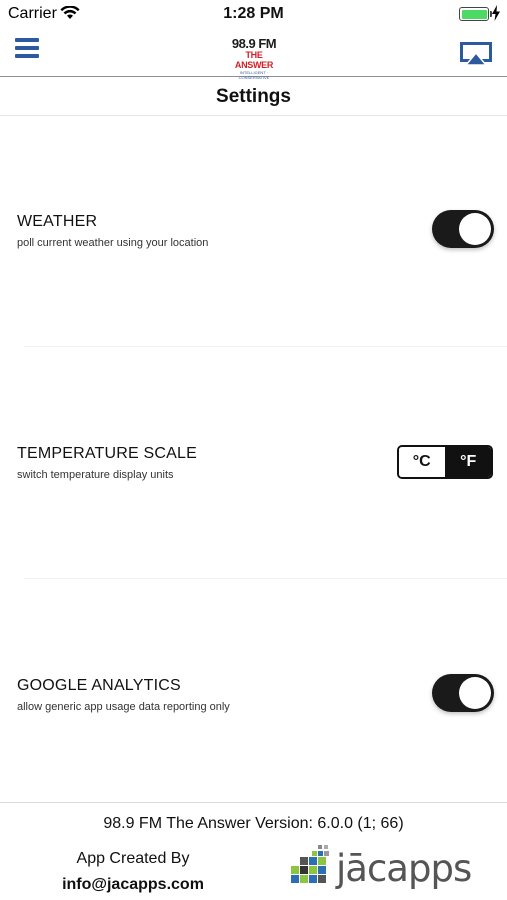 This screenshot has height=900, width=507. I want to click on logo-station-name: THE ANSWER, so click(254, 60).